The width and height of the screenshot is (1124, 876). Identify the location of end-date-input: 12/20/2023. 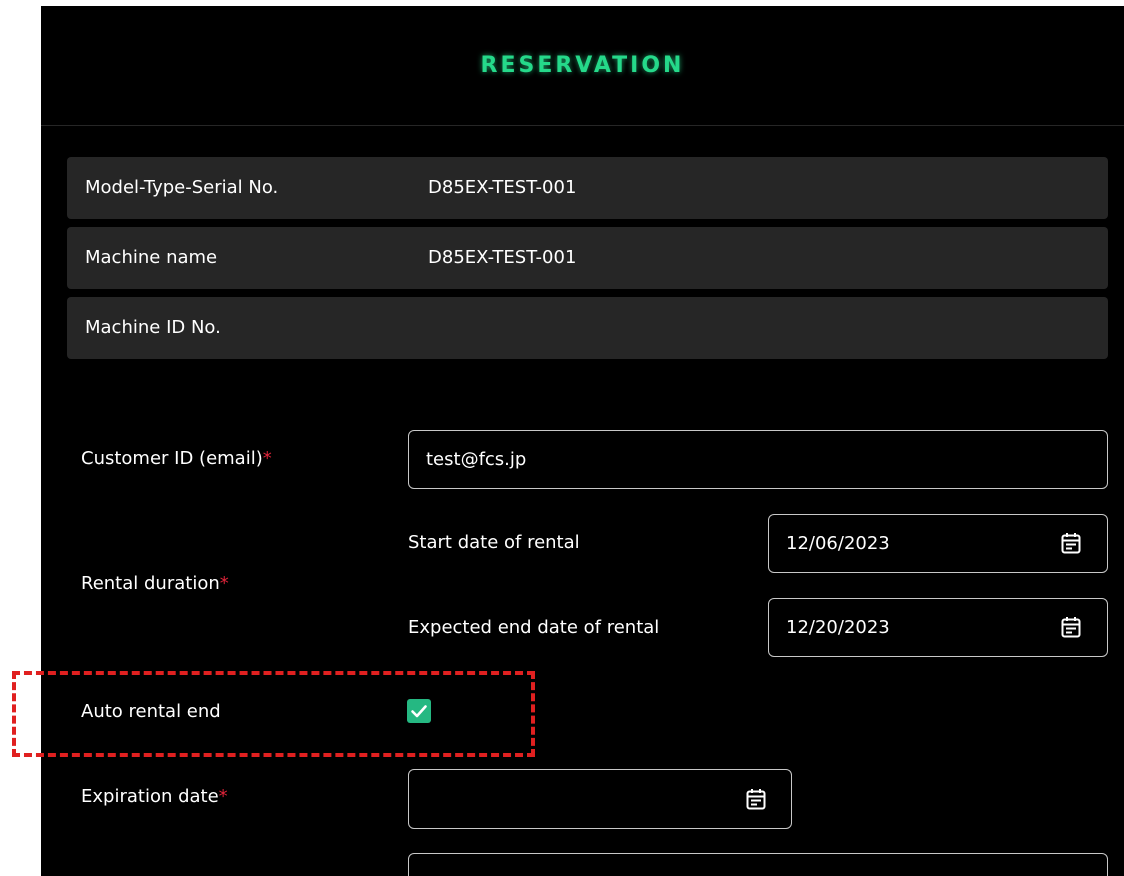
(938, 627).